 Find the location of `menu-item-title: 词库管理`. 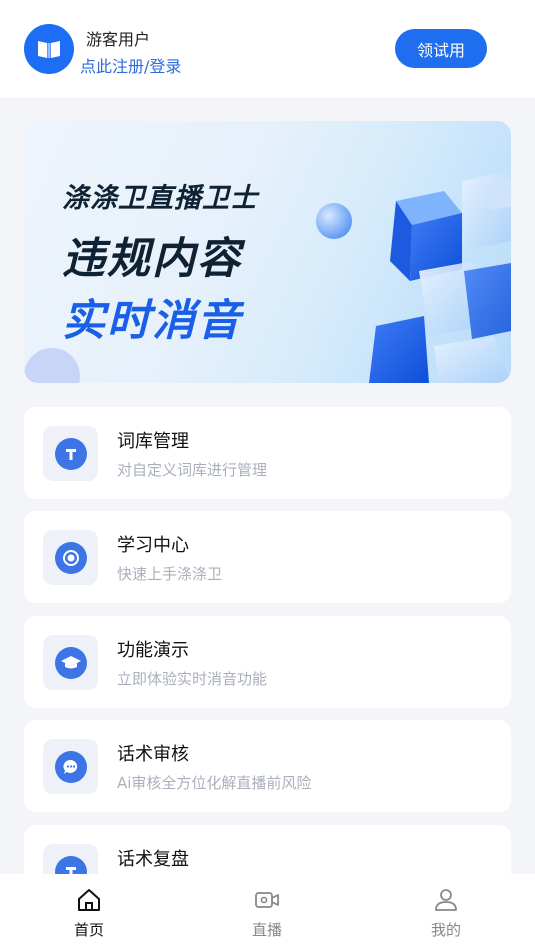

menu-item-title: 词库管理 is located at coordinates (153, 441).